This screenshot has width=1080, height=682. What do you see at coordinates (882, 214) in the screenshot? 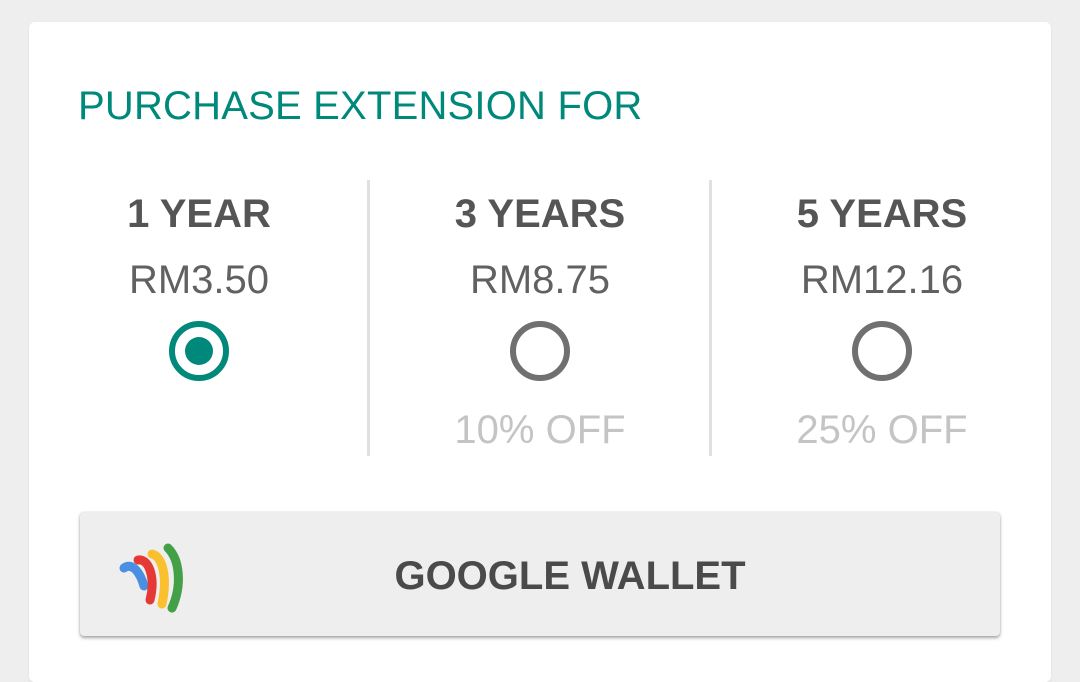
I see `option-term-label: 5 YEARS` at bounding box center [882, 214].